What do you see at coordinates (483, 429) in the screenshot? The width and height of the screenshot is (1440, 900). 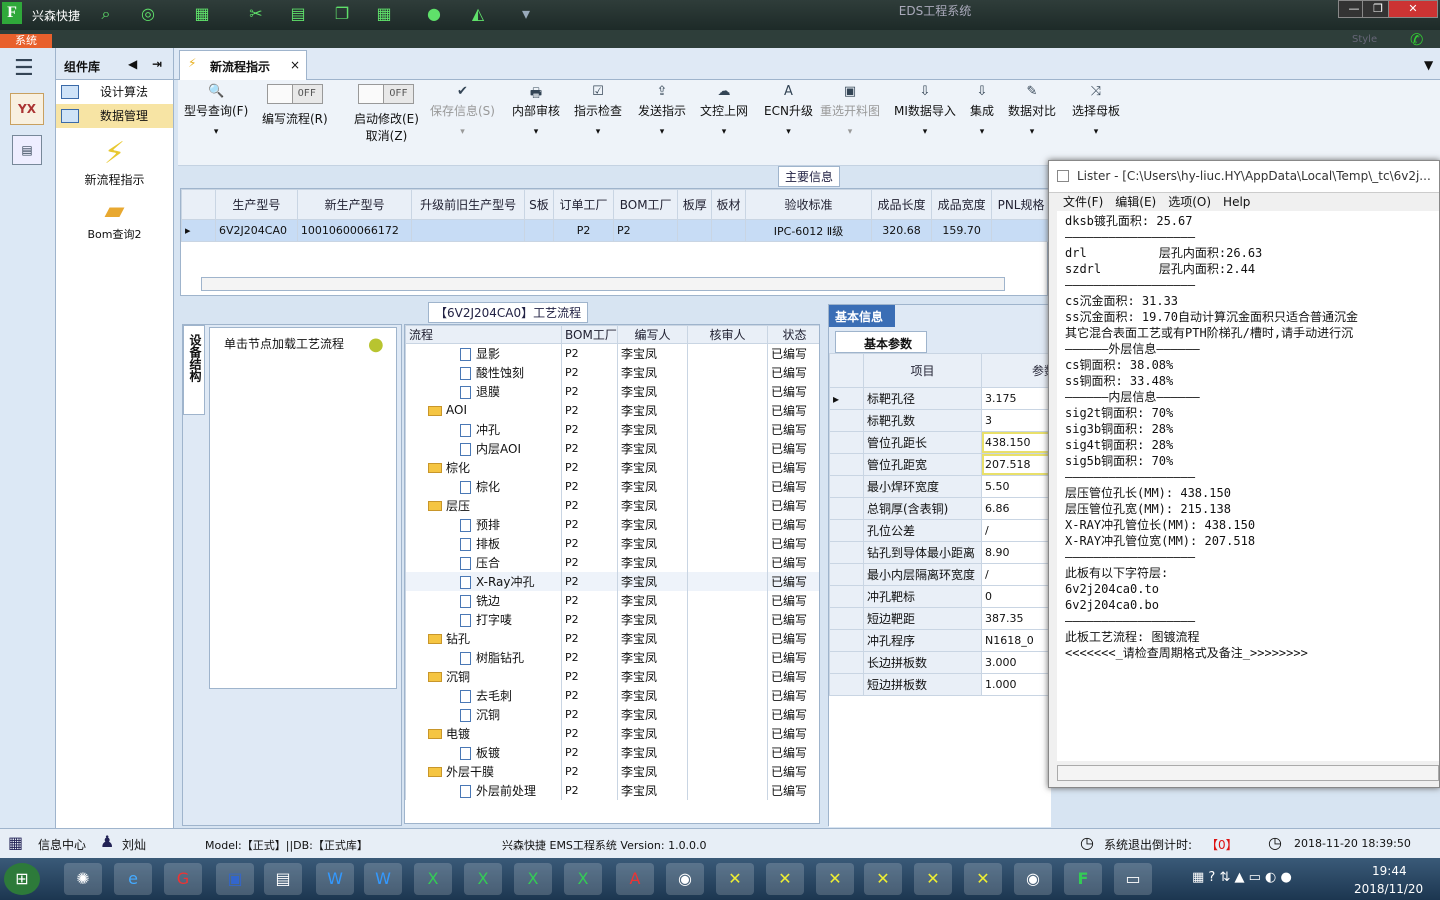 I see `tree-node: 冲孔` at bounding box center [483, 429].